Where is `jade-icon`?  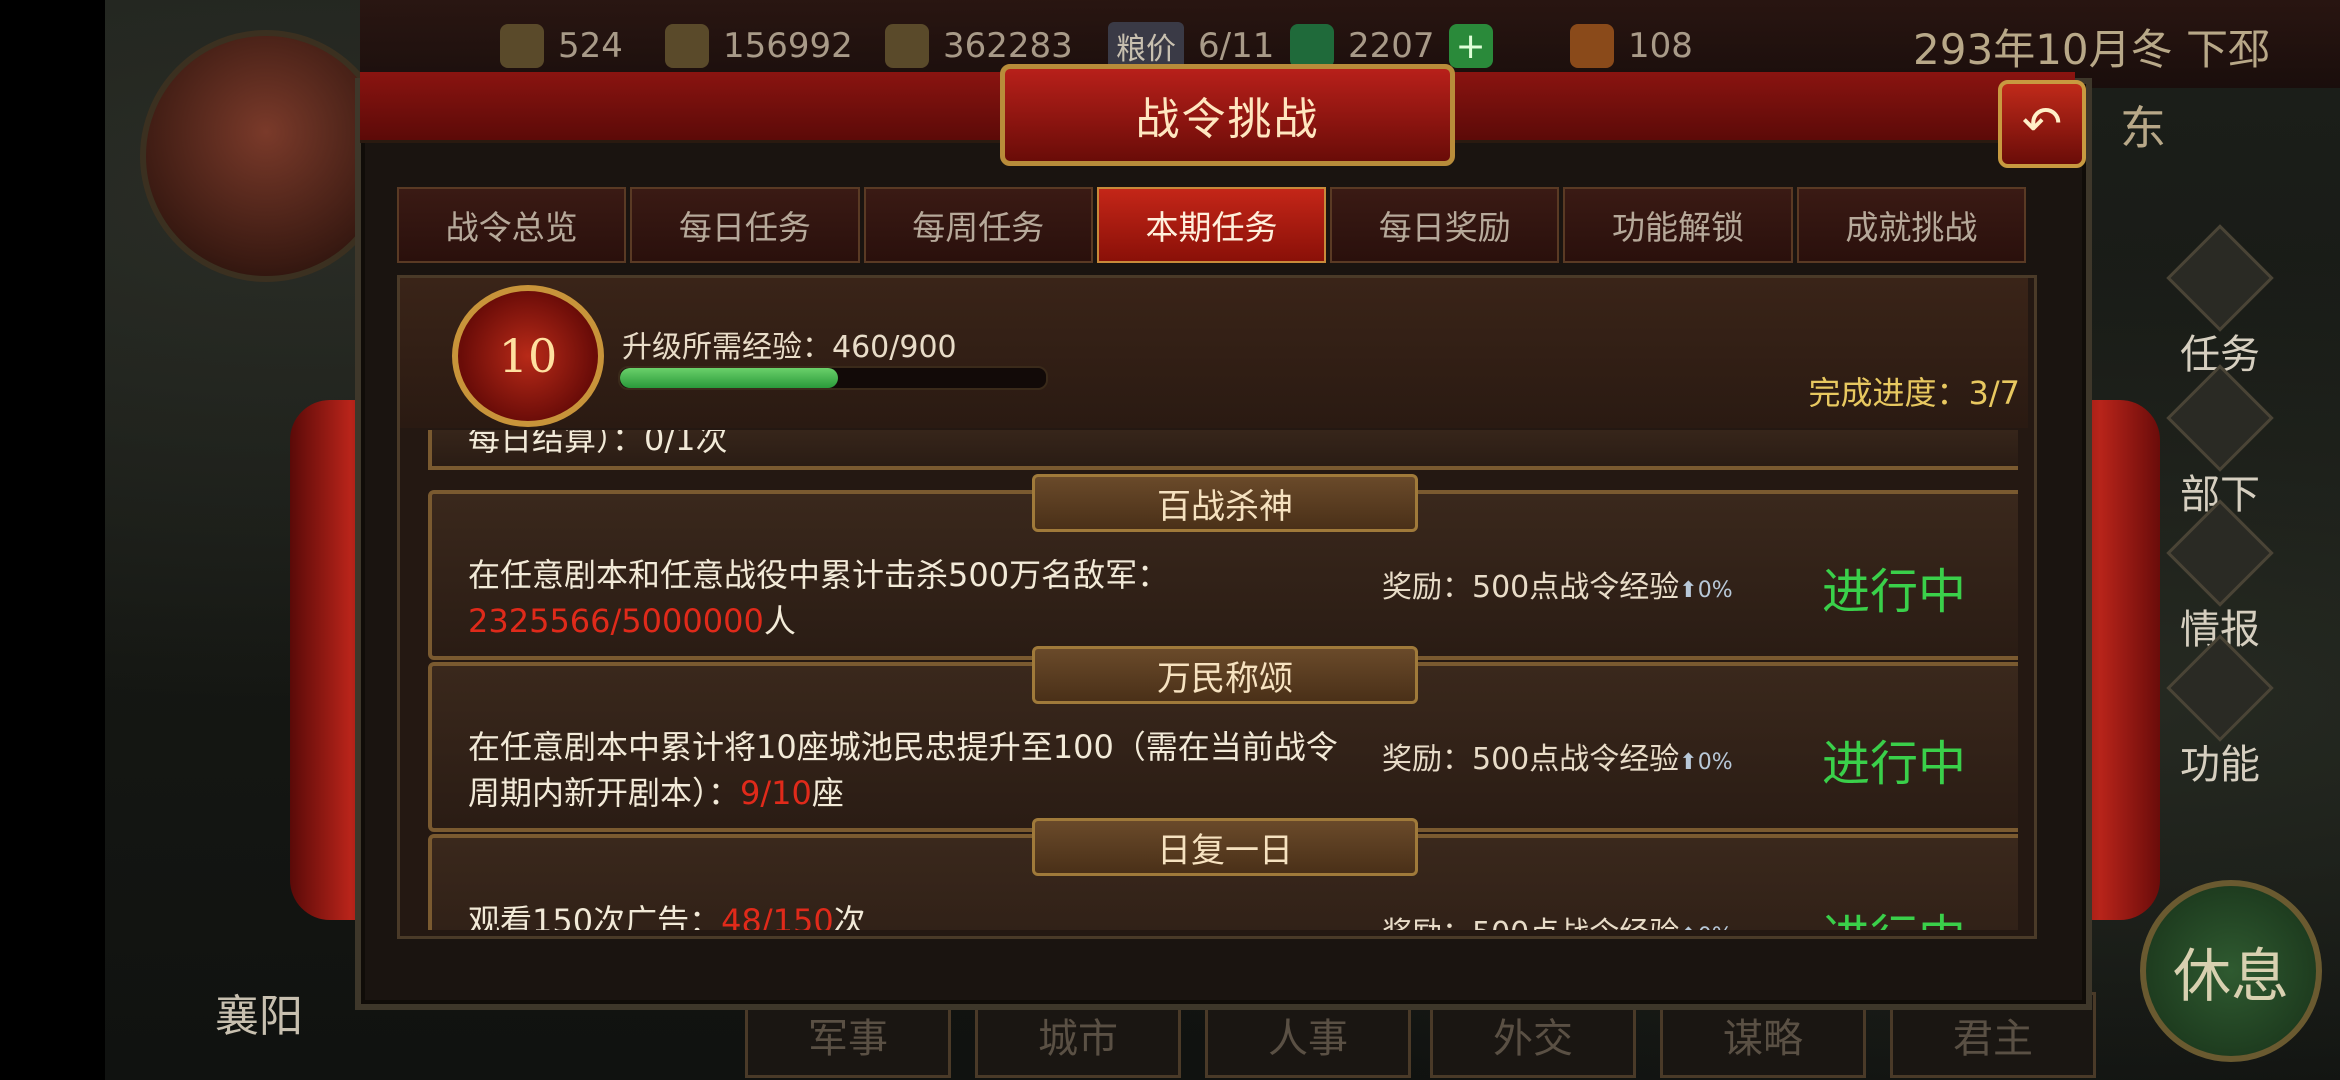
jade-icon is located at coordinates (1312, 46).